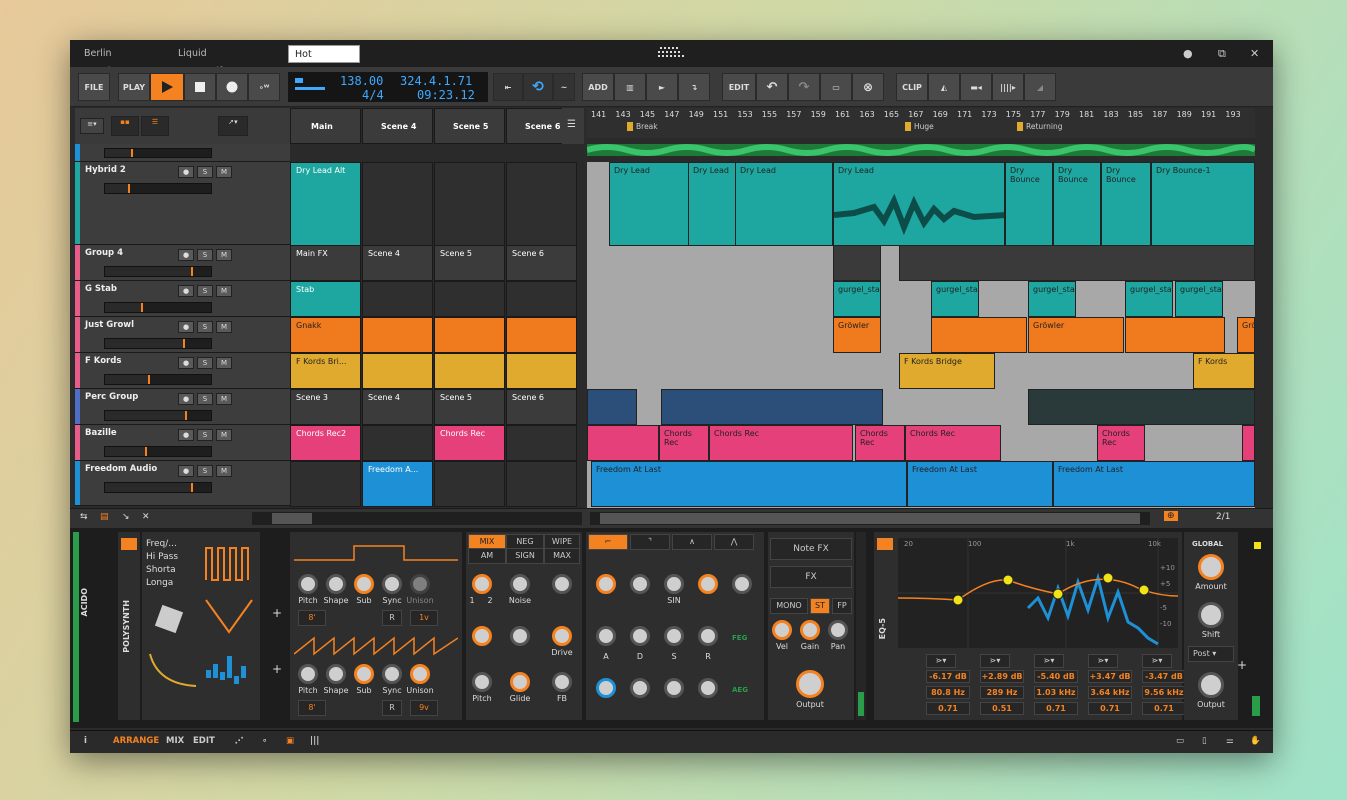  I want to click on tab-liquid-trommelfeuer: Liquid Trommelfeuer✕, so click(228, 61).